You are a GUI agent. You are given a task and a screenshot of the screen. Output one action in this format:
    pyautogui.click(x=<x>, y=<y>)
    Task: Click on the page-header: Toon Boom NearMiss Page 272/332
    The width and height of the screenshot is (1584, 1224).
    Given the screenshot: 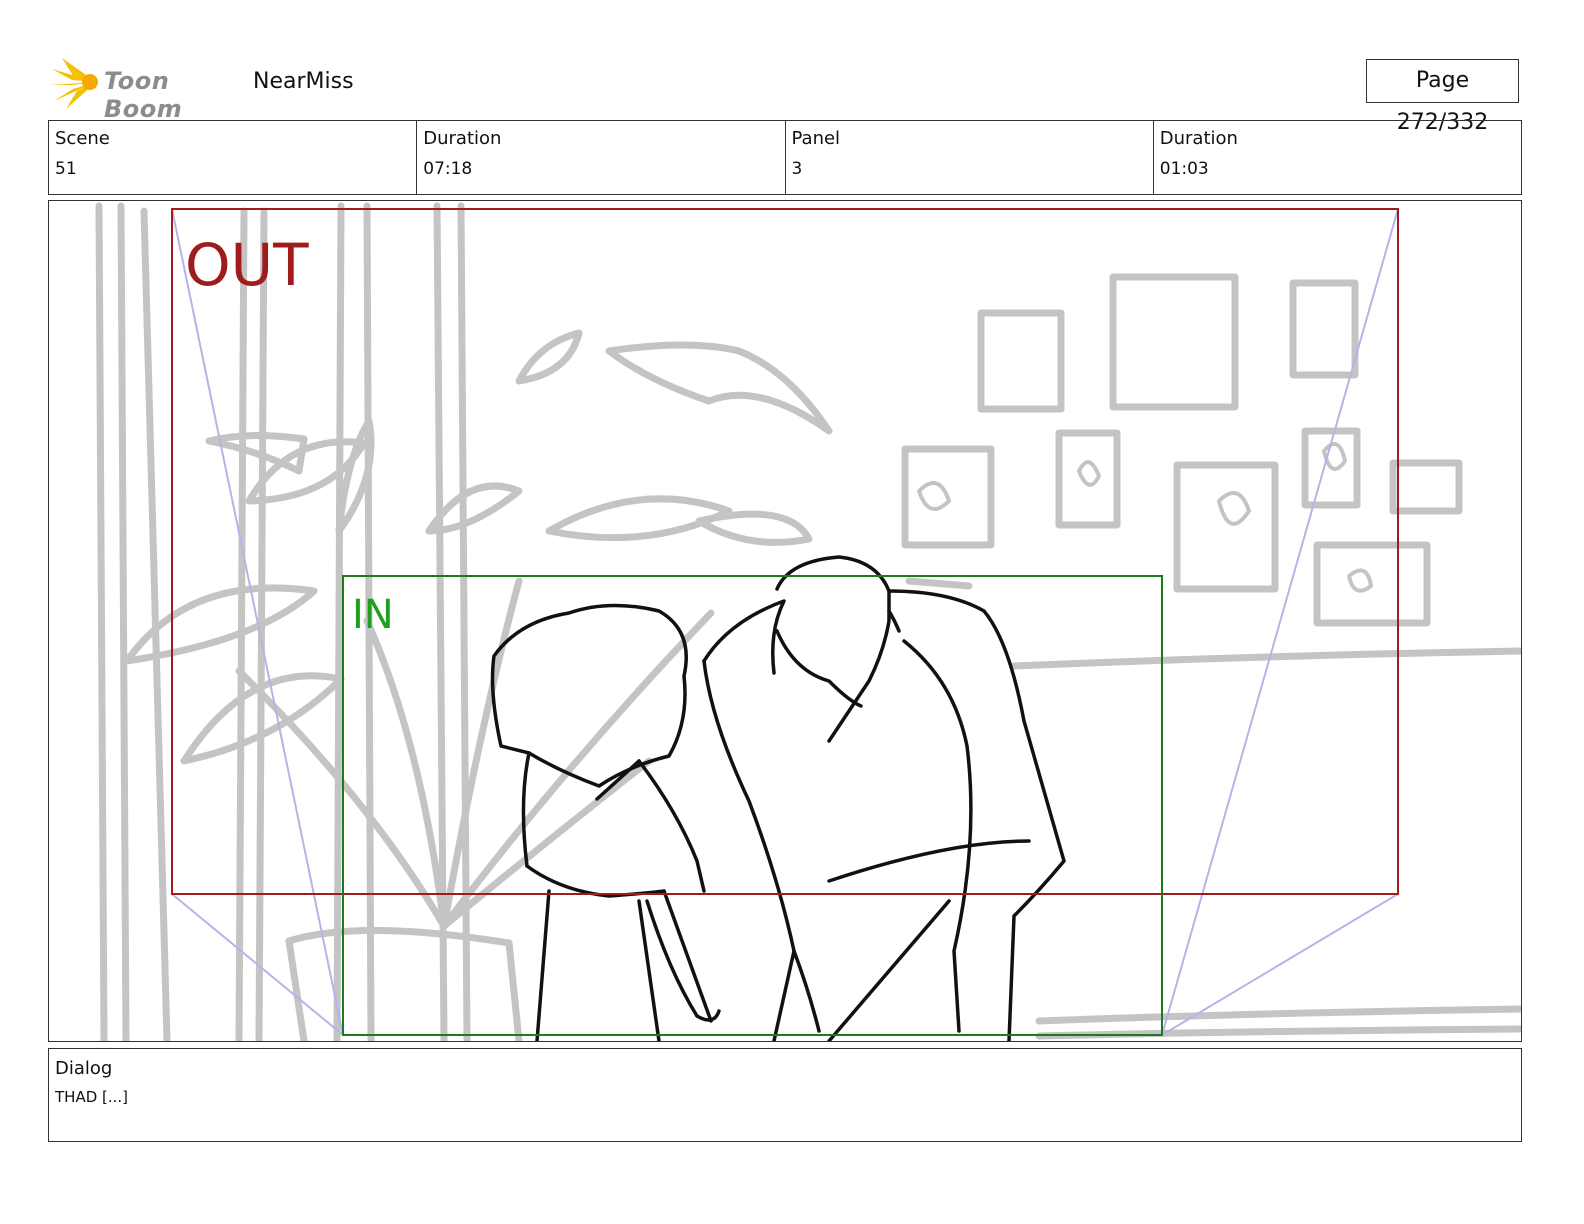 What is the action you would take?
    pyautogui.click(x=795, y=95)
    